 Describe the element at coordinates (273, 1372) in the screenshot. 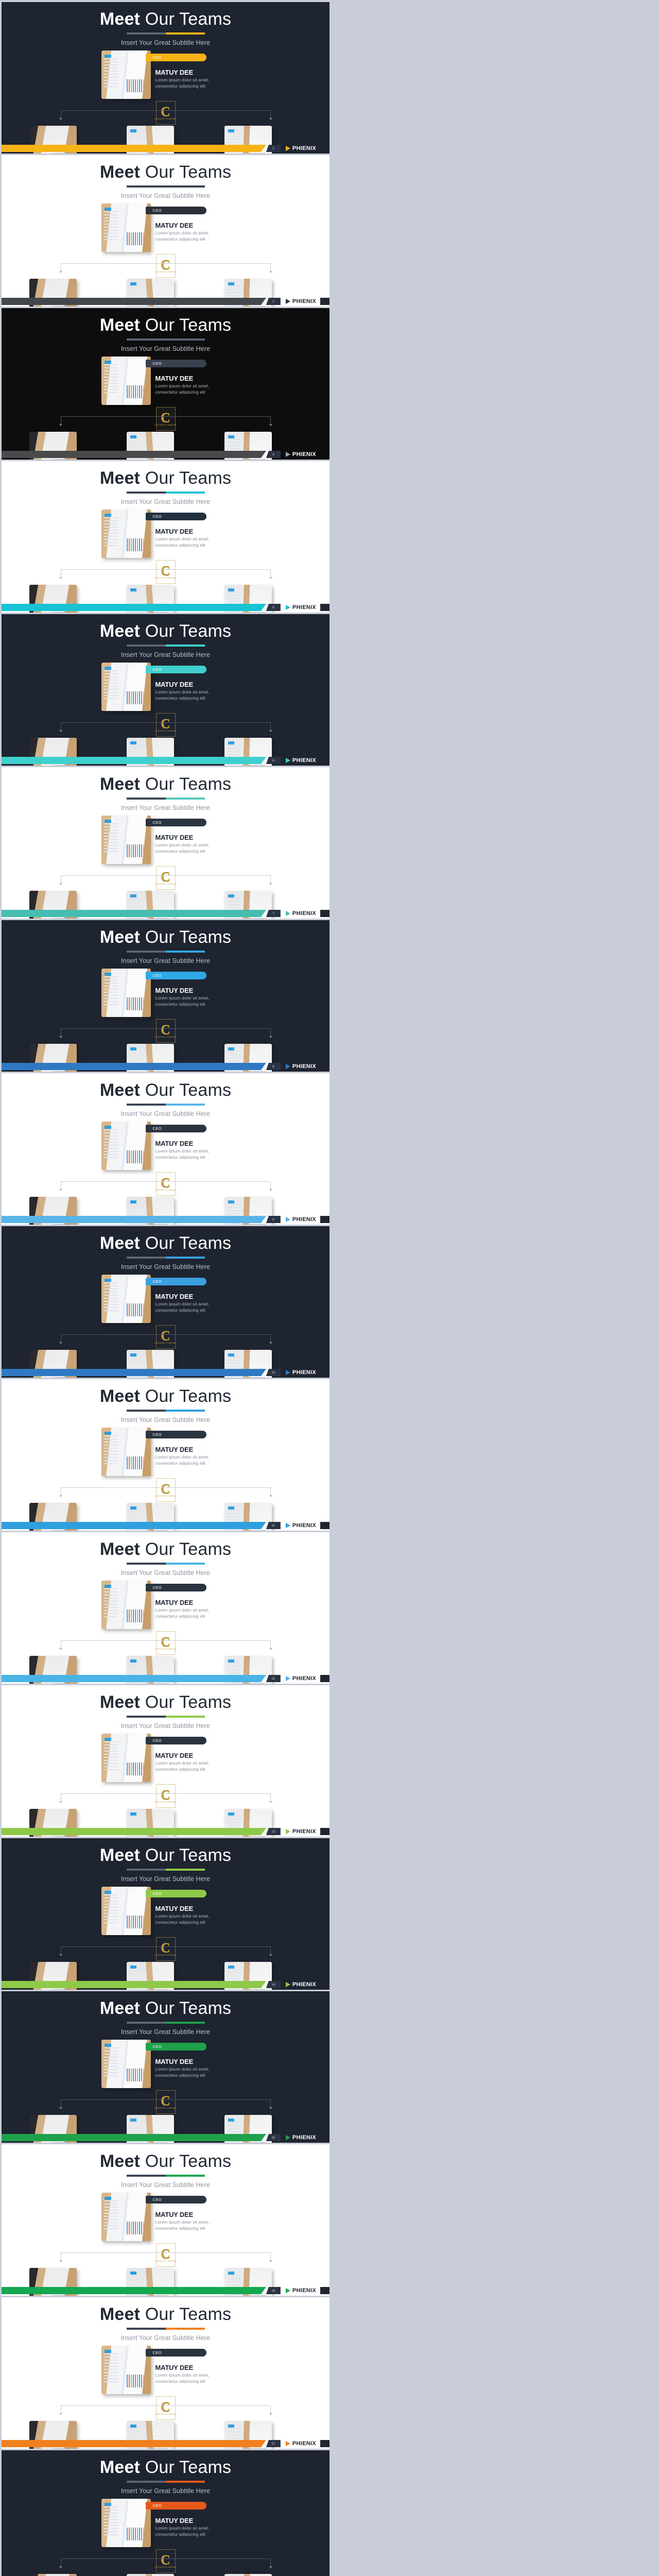

I see `slide-page-number: 10` at that location.